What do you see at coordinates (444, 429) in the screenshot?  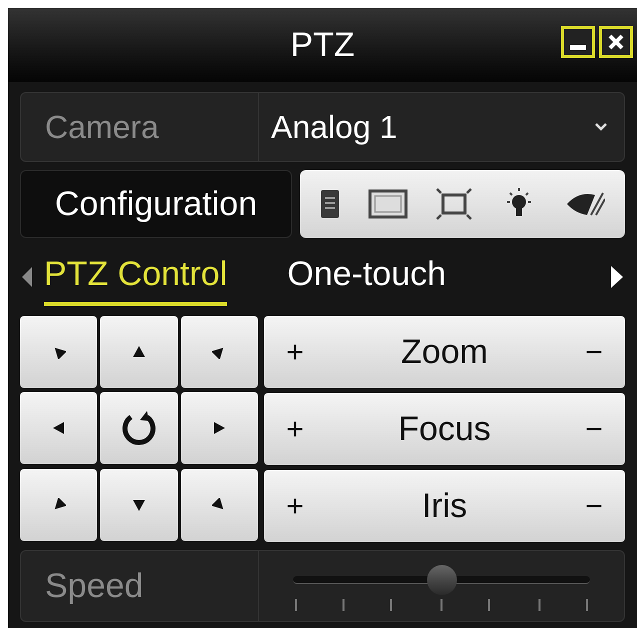 I see `lens-control-label: Focus` at bounding box center [444, 429].